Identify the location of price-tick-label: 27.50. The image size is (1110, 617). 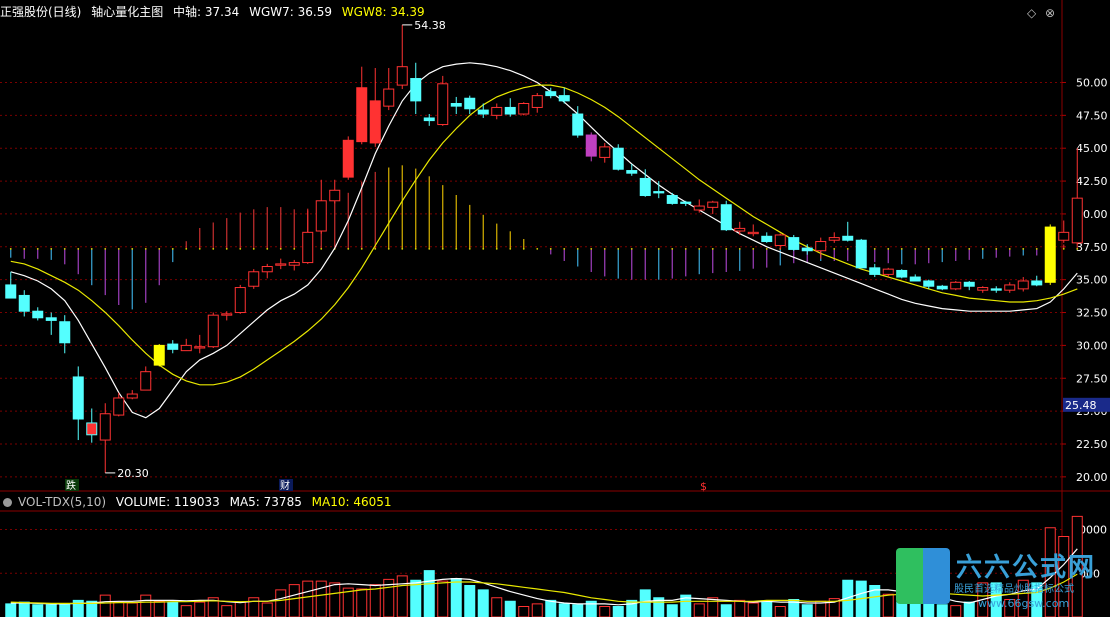
(1092, 378).